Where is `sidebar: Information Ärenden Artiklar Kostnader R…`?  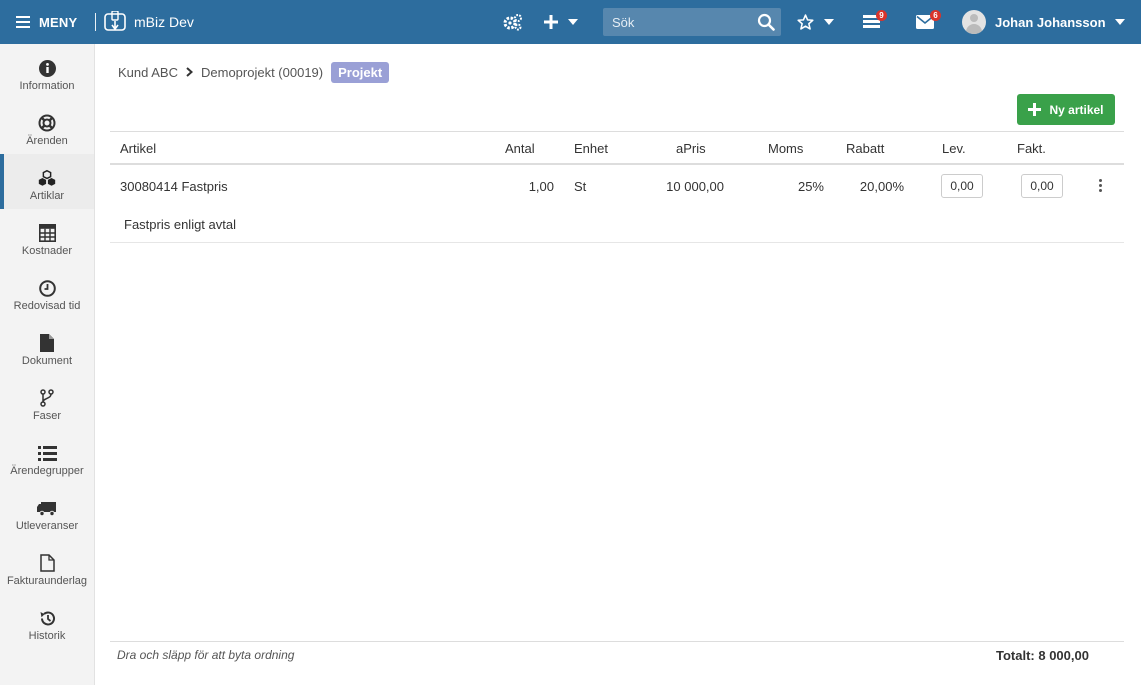
sidebar: Information Ärenden Artiklar Kostnader R… is located at coordinates (47, 364).